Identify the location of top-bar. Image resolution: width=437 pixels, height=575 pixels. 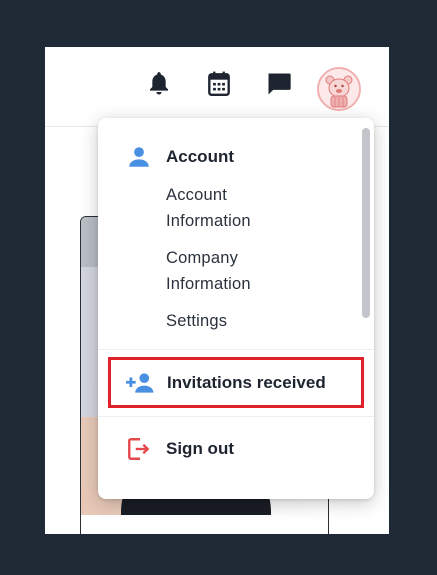
(217, 87).